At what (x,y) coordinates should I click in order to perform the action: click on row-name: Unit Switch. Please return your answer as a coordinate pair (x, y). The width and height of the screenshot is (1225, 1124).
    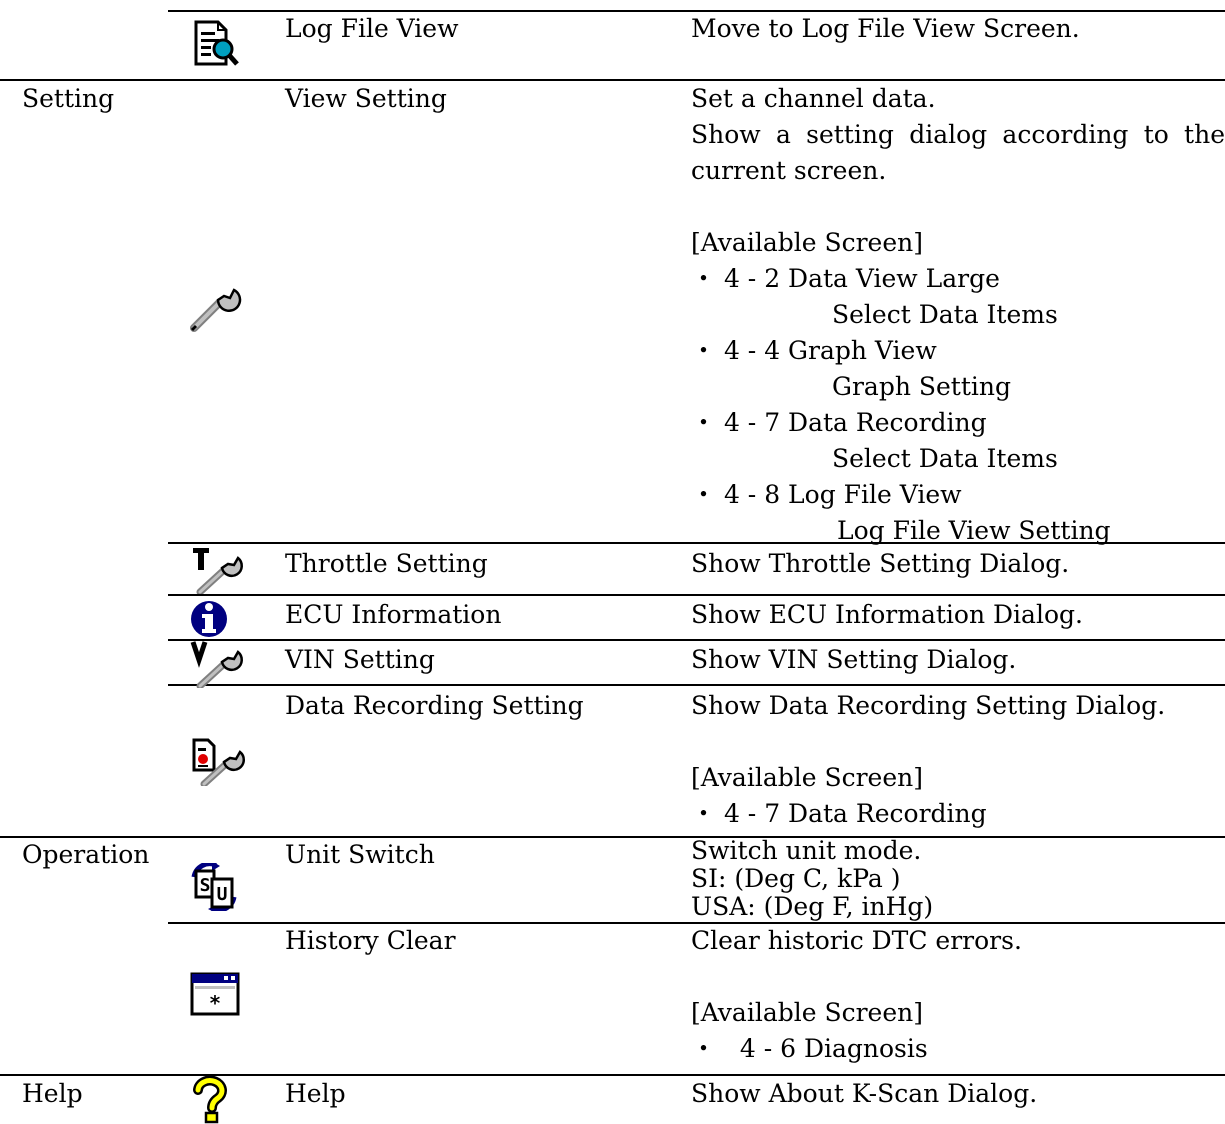
    Looking at the image, I should click on (360, 854).